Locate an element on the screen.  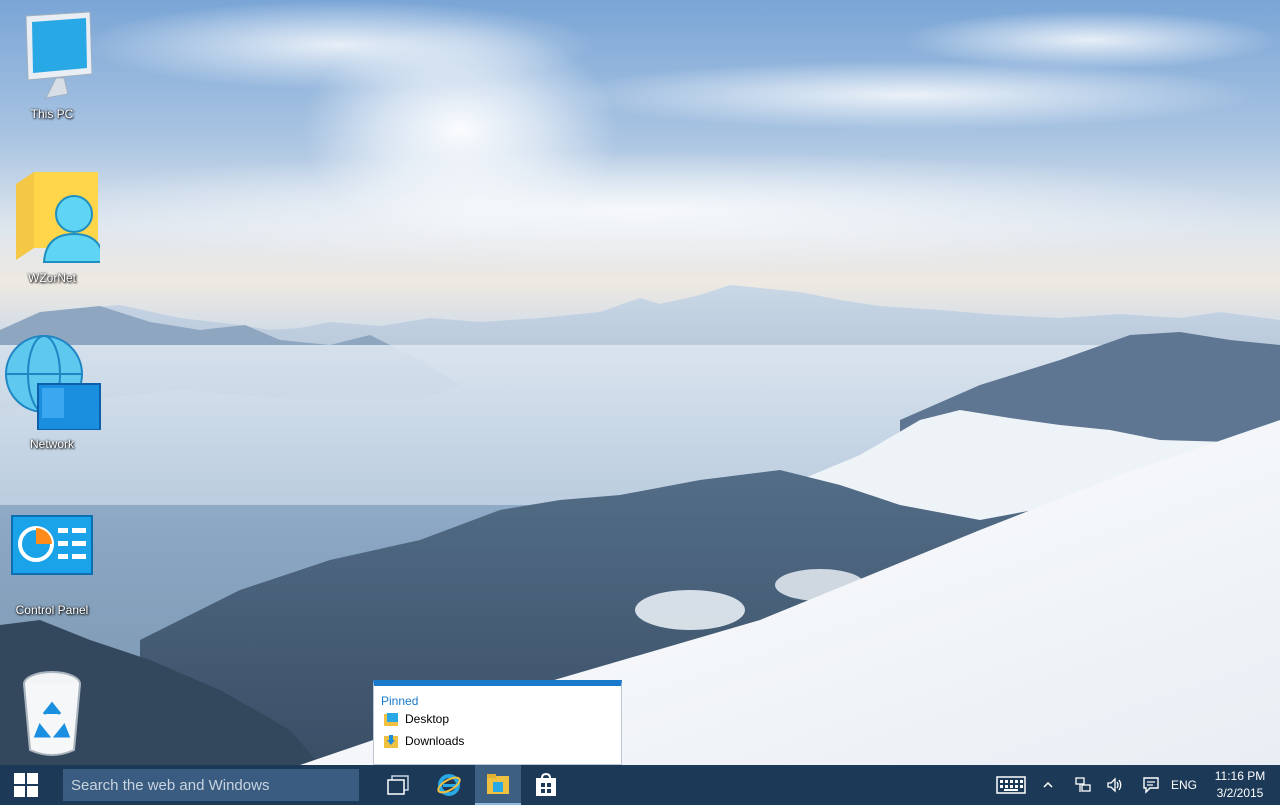
desktop-icon-this-pc: This PC is located at coordinates (52, 64).